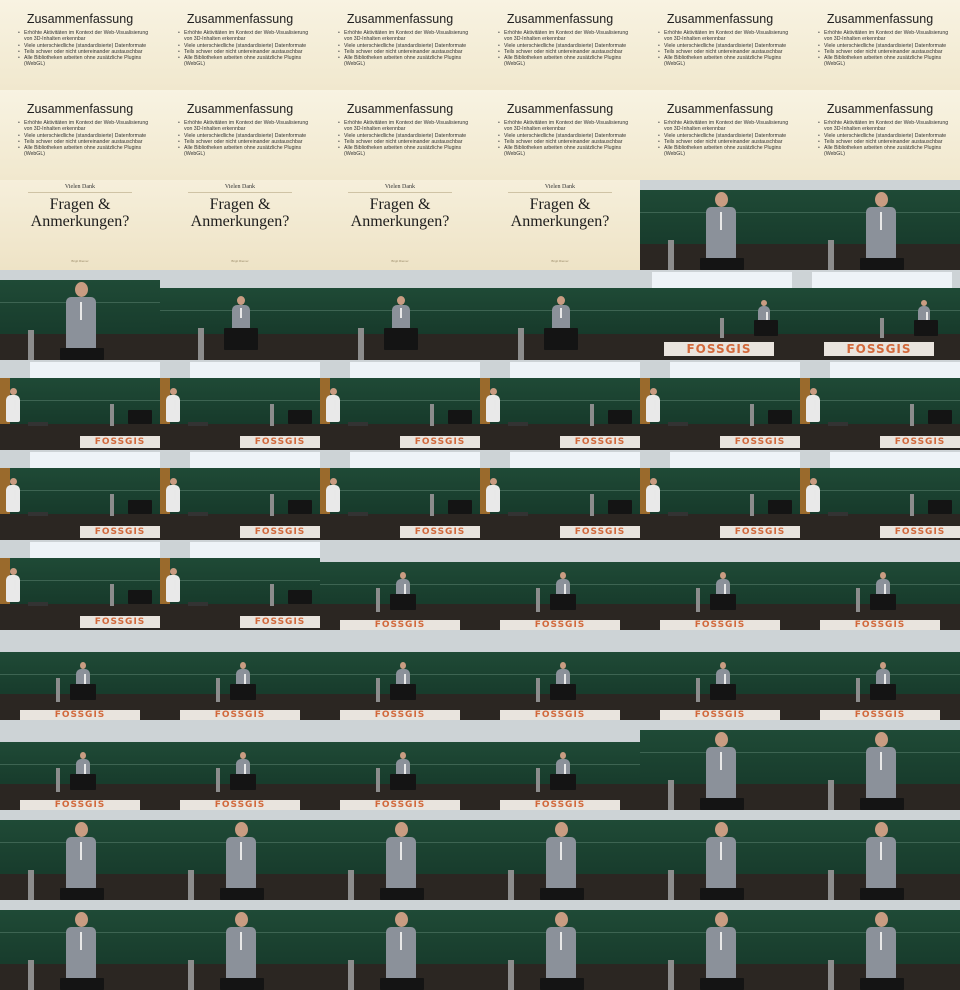 The height and width of the screenshot is (990, 960). Describe the element at coordinates (400, 192) in the screenshot. I see `slide-divider` at that location.